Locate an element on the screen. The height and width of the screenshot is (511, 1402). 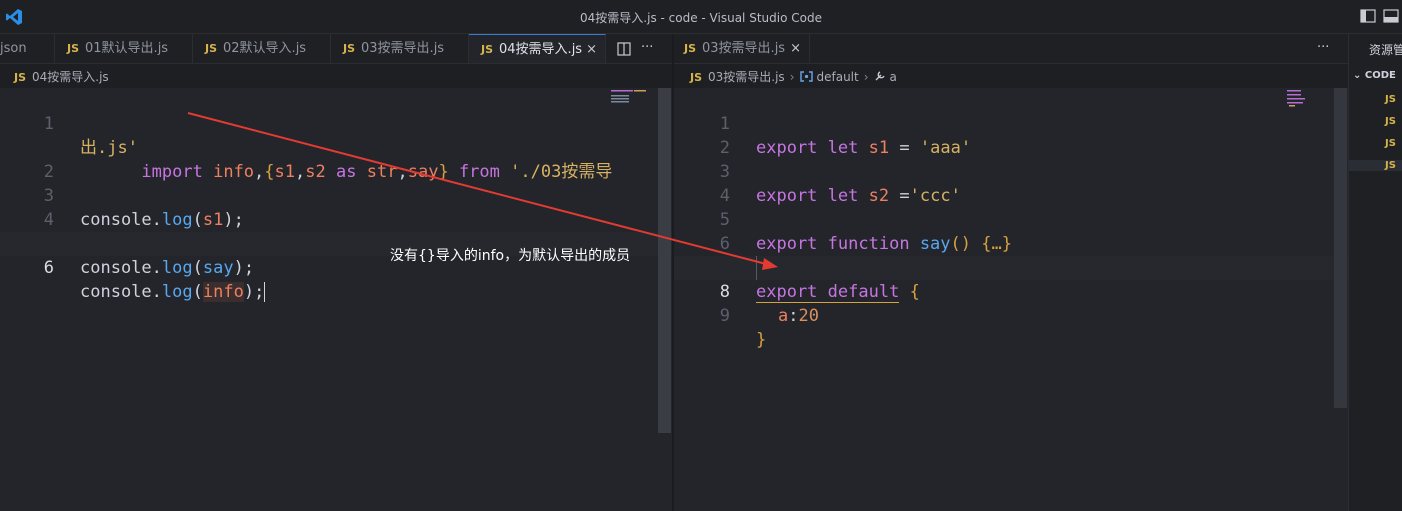
code-line: 3 console.log(s1); is located at coordinates (336, 195).